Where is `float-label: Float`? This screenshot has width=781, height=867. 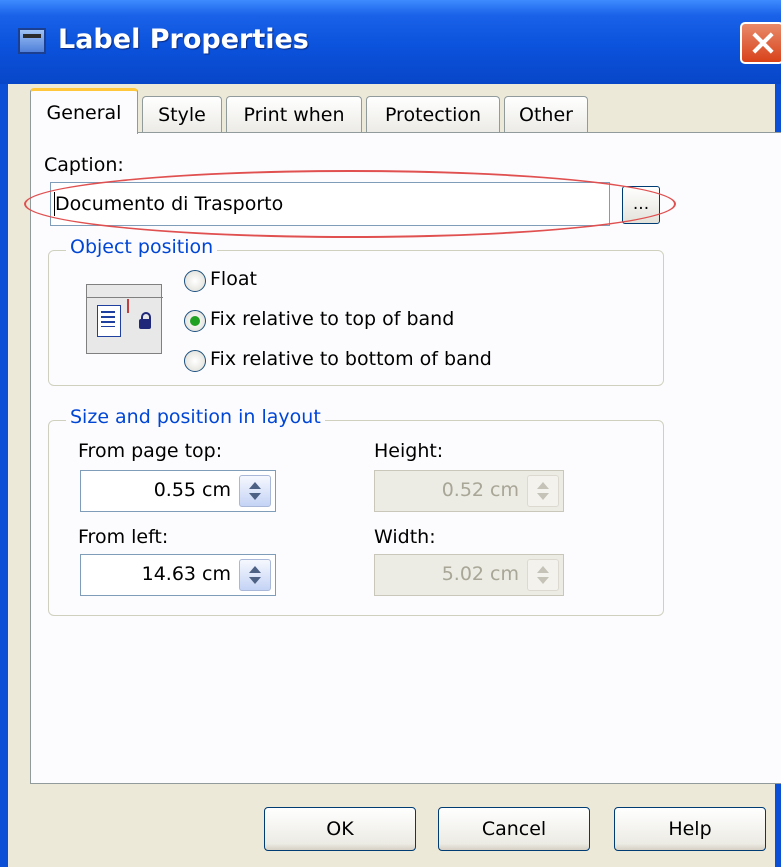 float-label: Float is located at coordinates (233, 279).